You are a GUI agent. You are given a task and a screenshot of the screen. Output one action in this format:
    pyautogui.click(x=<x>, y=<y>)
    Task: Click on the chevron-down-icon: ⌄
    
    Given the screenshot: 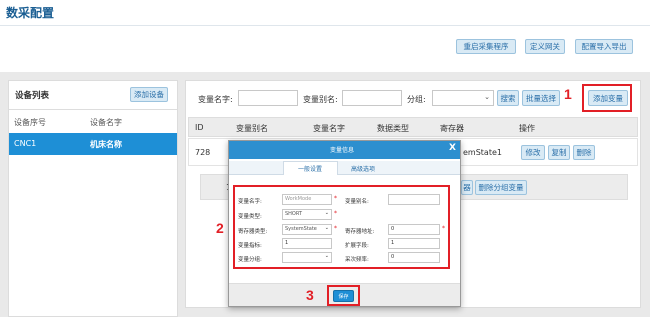 What is the action you would take?
    pyautogui.click(x=487, y=97)
    